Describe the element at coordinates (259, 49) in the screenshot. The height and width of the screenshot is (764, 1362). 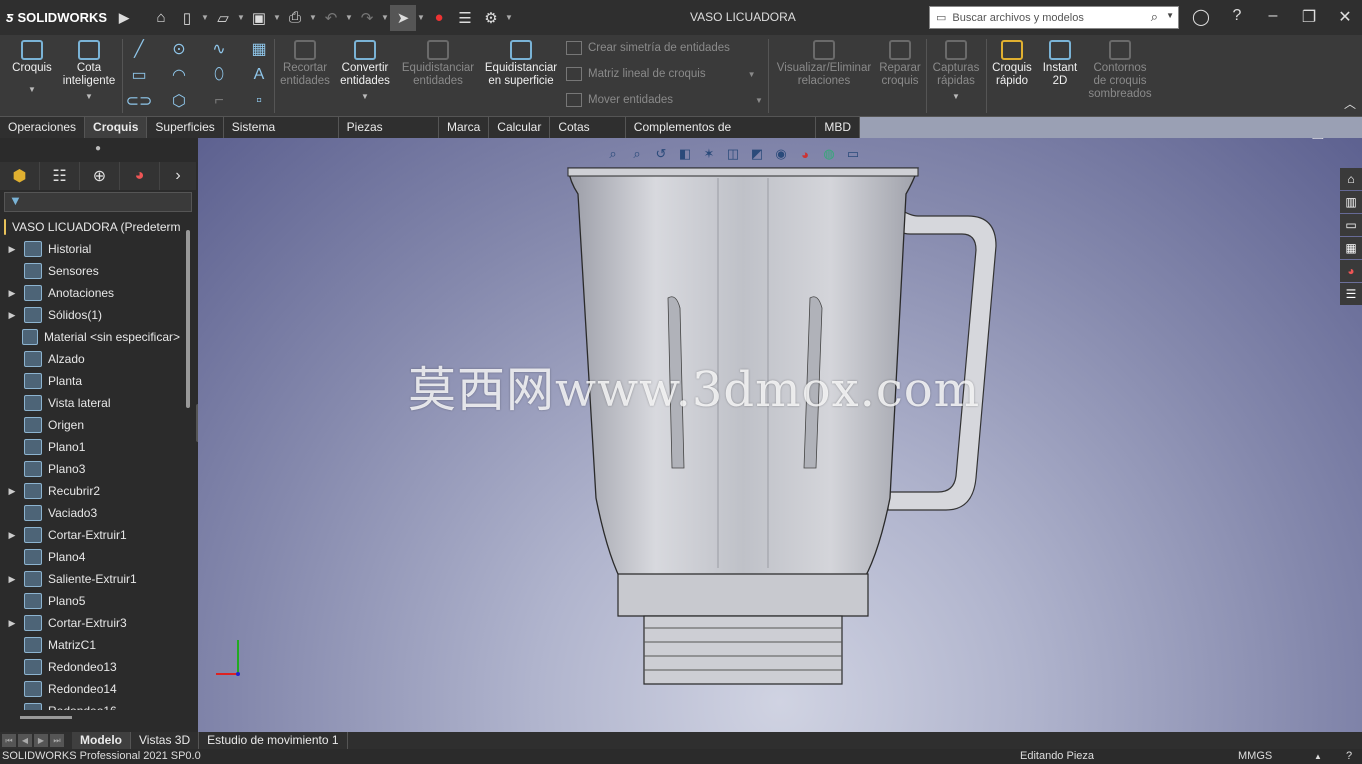
I see `hatch-icon: ▦` at that location.